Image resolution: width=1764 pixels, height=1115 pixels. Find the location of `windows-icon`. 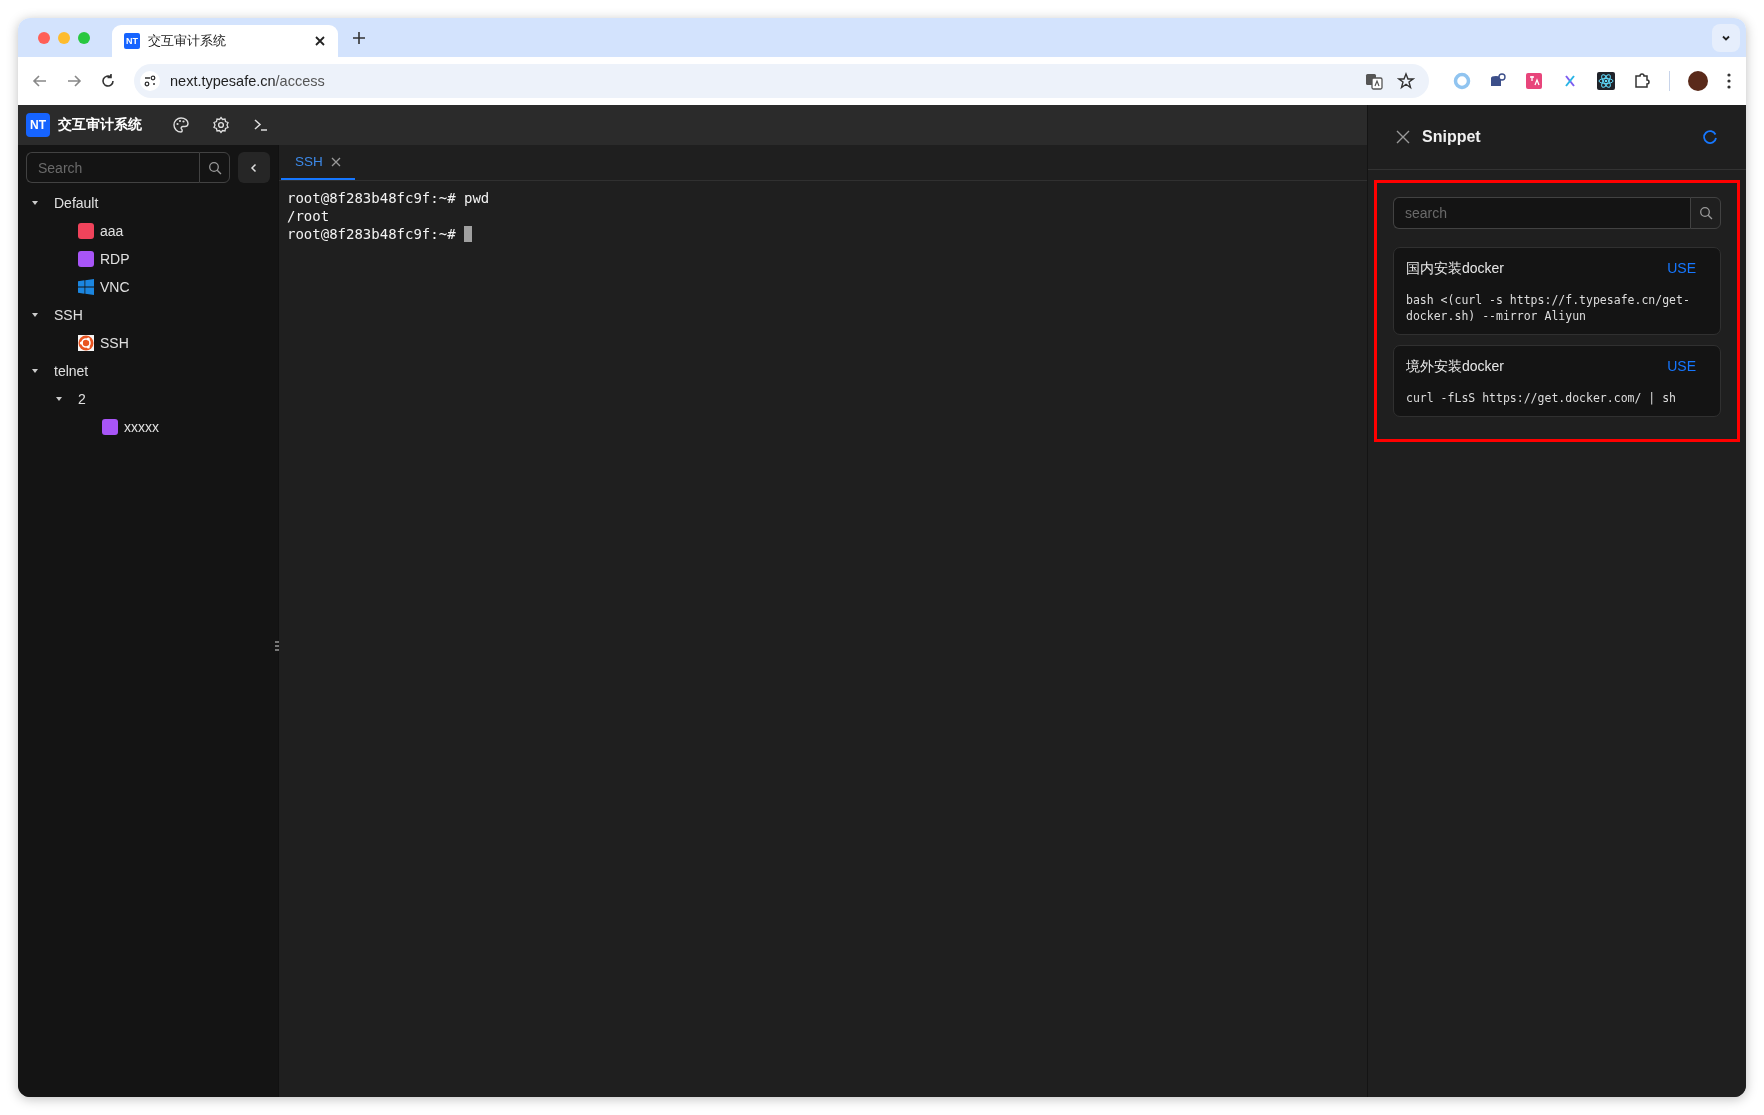

windows-icon is located at coordinates (86, 287).